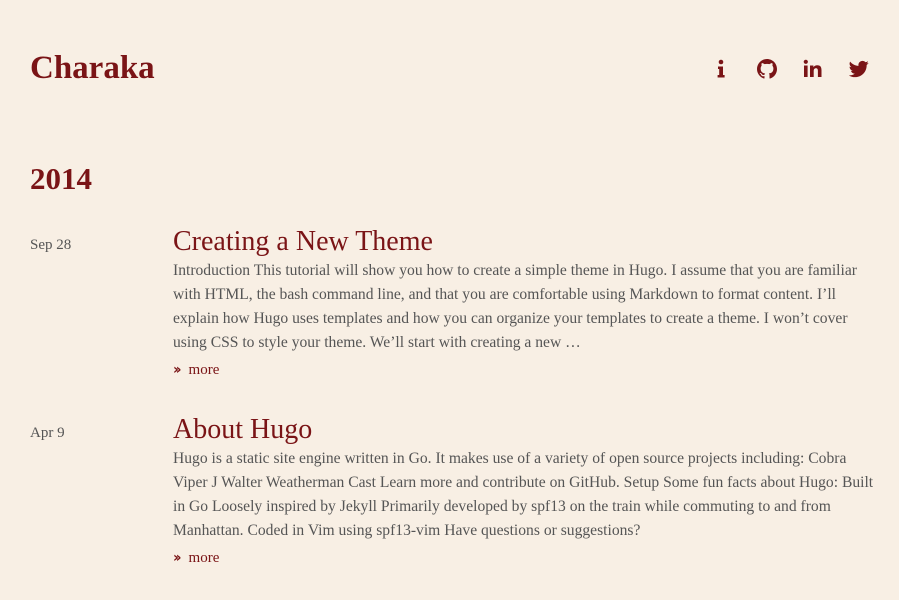 Image resolution: width=899 pixels, height=600 pixels. Describe the element at coordinates (61, 178) in the screenshot. I see `archive-year: 2014` at that location.